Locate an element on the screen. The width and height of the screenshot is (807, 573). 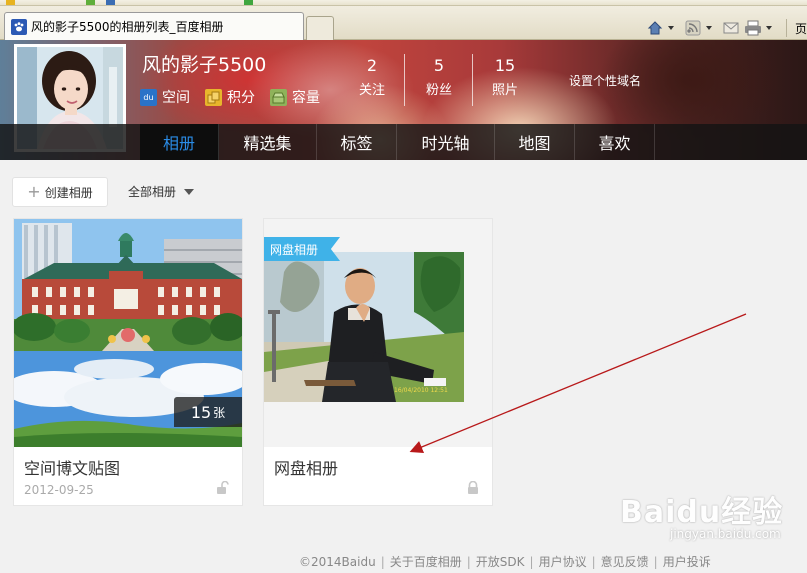
storage-link: 容量 is located at coordinates (306, 97).